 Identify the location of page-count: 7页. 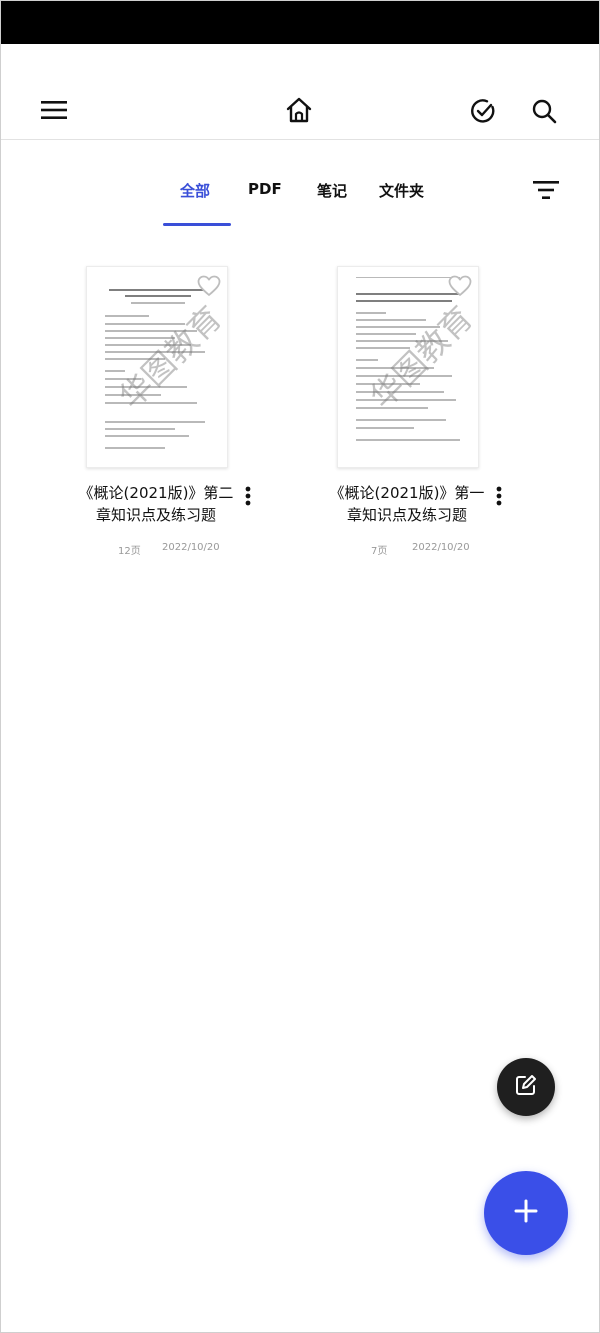
(379, 551).